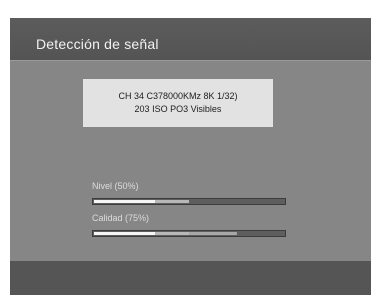 This screenshot has height=301, width=379. What do you see at coordinates (190, 278) in the screenshot?
I see `dialog-footer` at bounding box center [190, 278].